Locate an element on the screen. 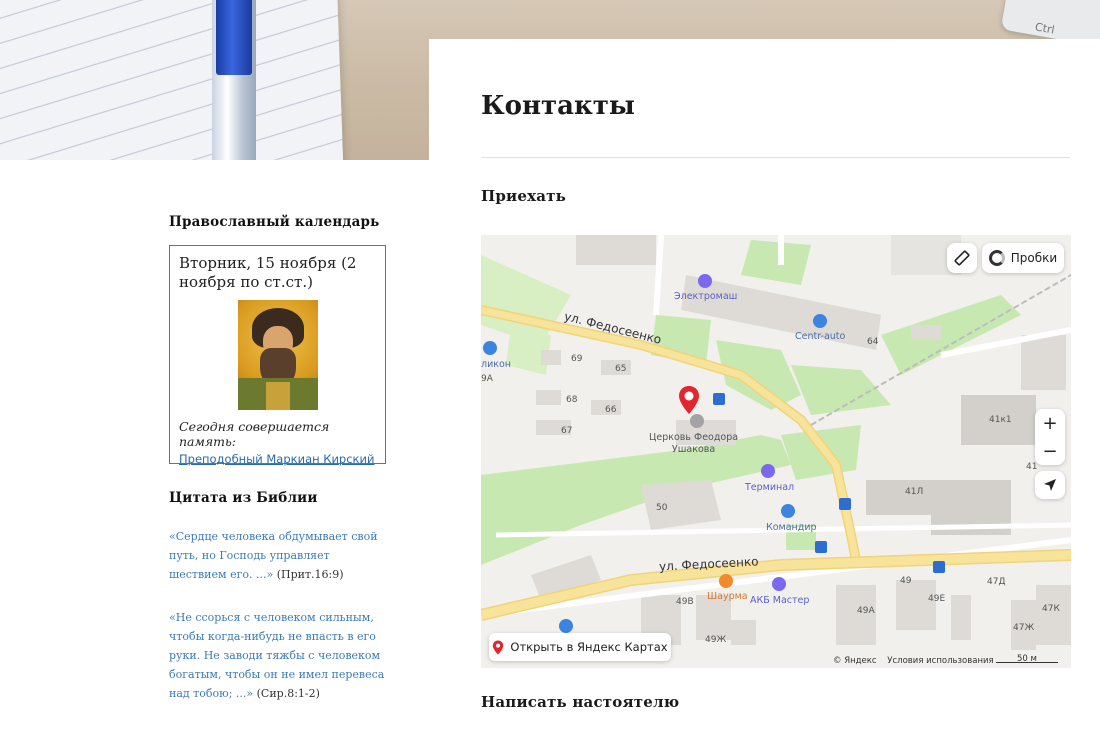 Image resolution: width=1100 pixels, height=734 pixels. map-footer: © Яндекс Условия использования is located at coordinates (913, 661).